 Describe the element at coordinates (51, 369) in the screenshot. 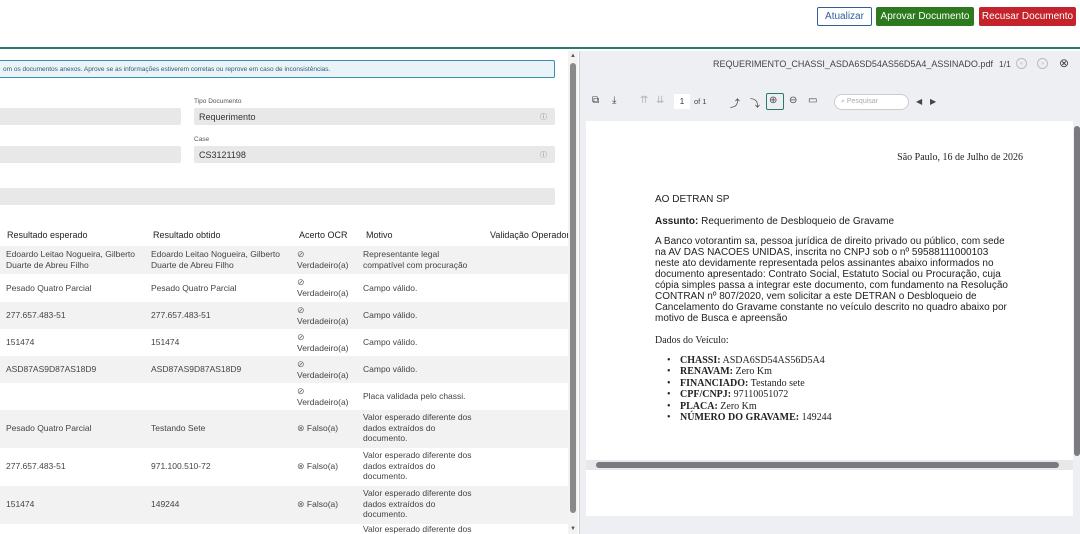

I see `cell-expected: ASD87AS9D87AS18D9` at that location.